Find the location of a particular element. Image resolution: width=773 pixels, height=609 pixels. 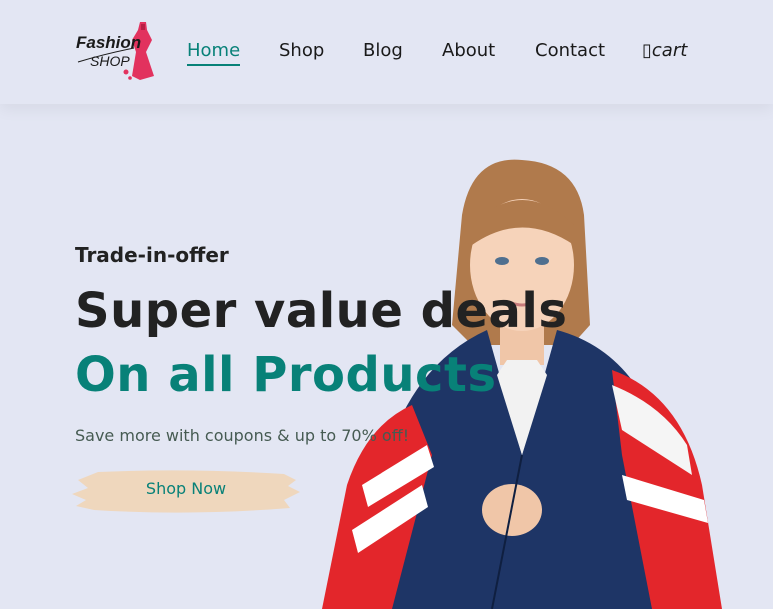

nav-about: About is located at coordinates (468, 50).